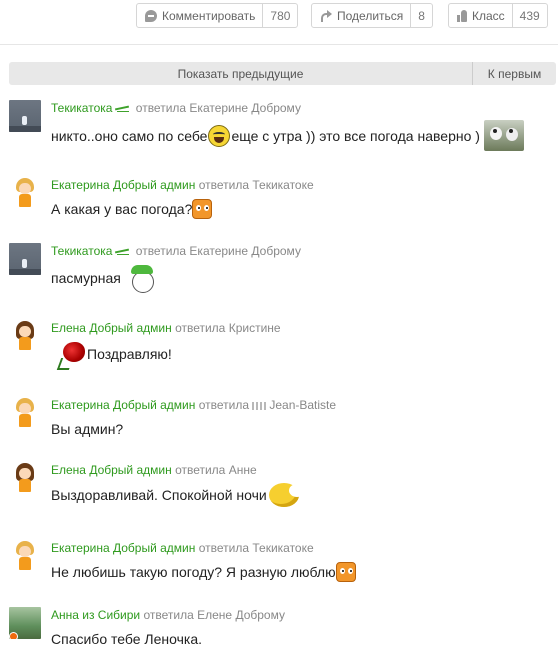 The image size is (558, 654). I want to click on moon-sticker-icon, so click(287, 495).